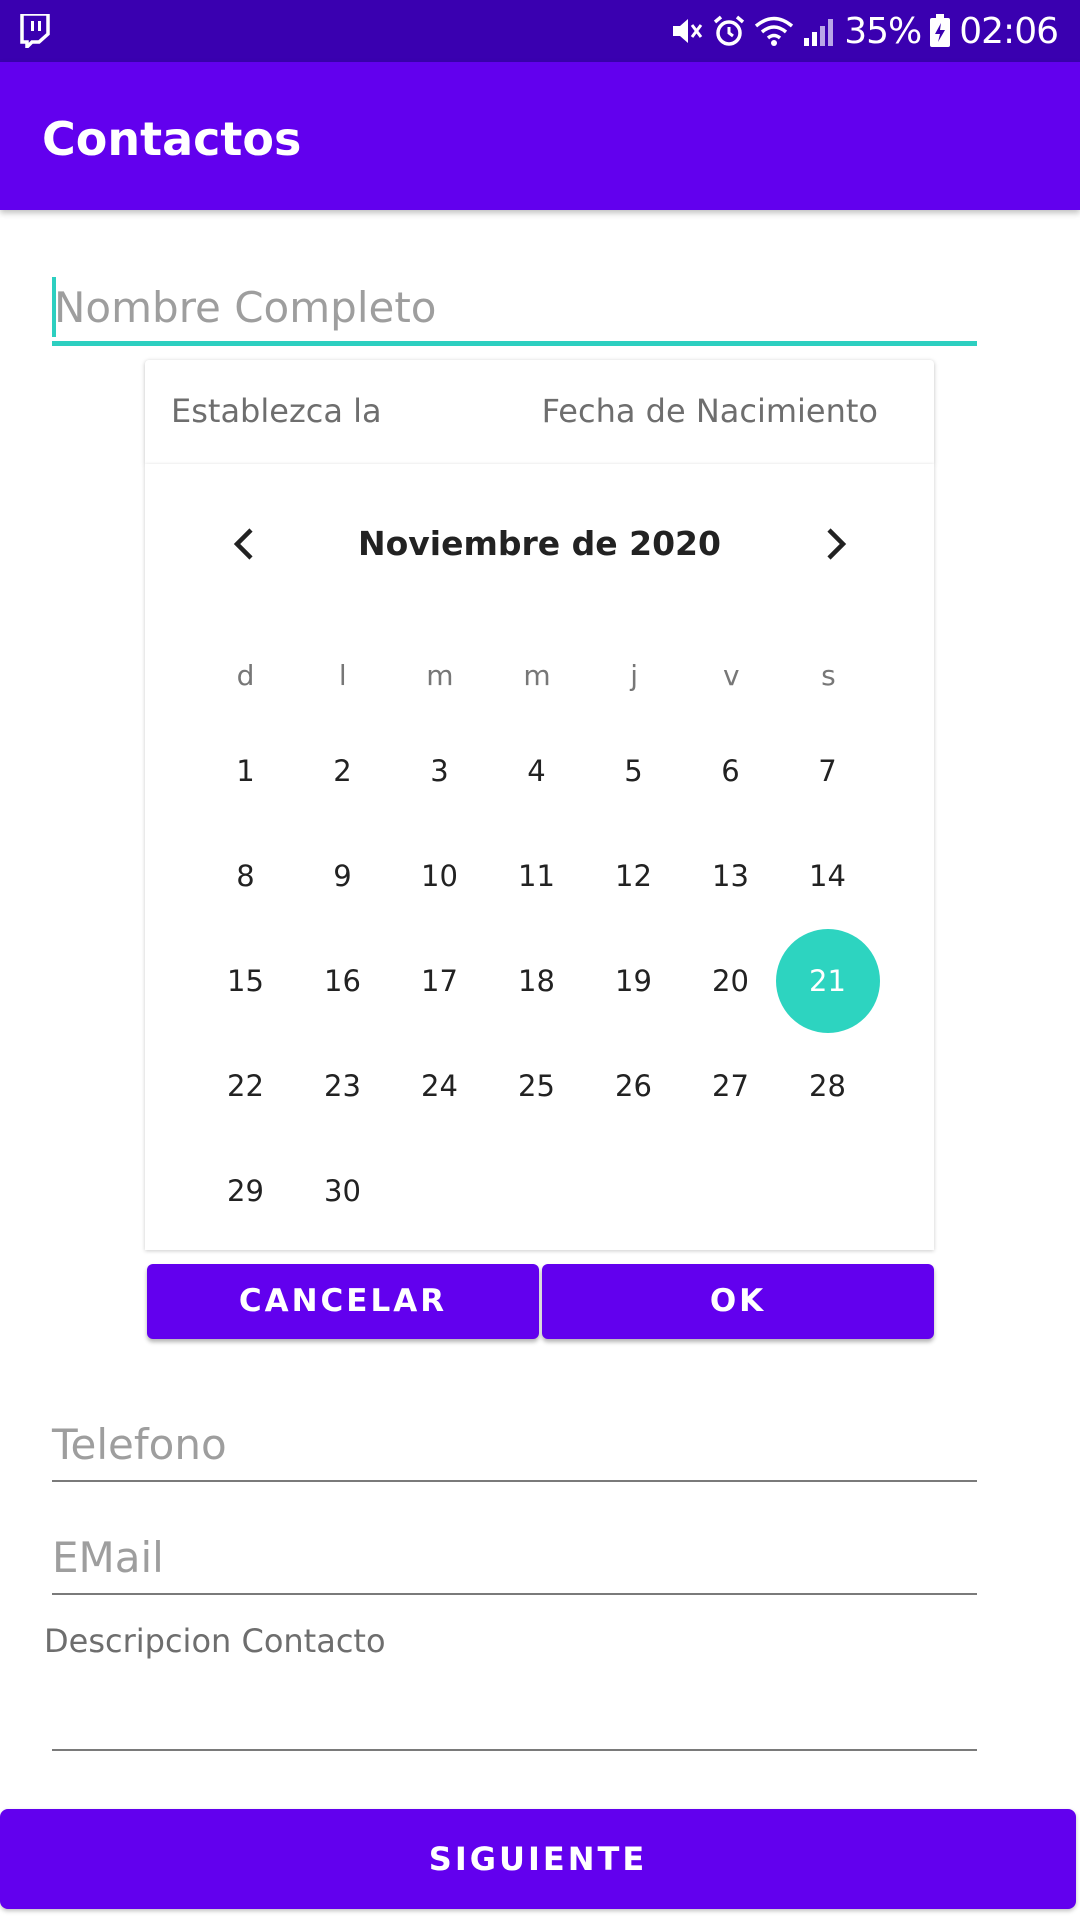 The image size is (1080, 1920). I want to click on dialog-title-right: Fecha de Nacimiento, so click(709, 411).